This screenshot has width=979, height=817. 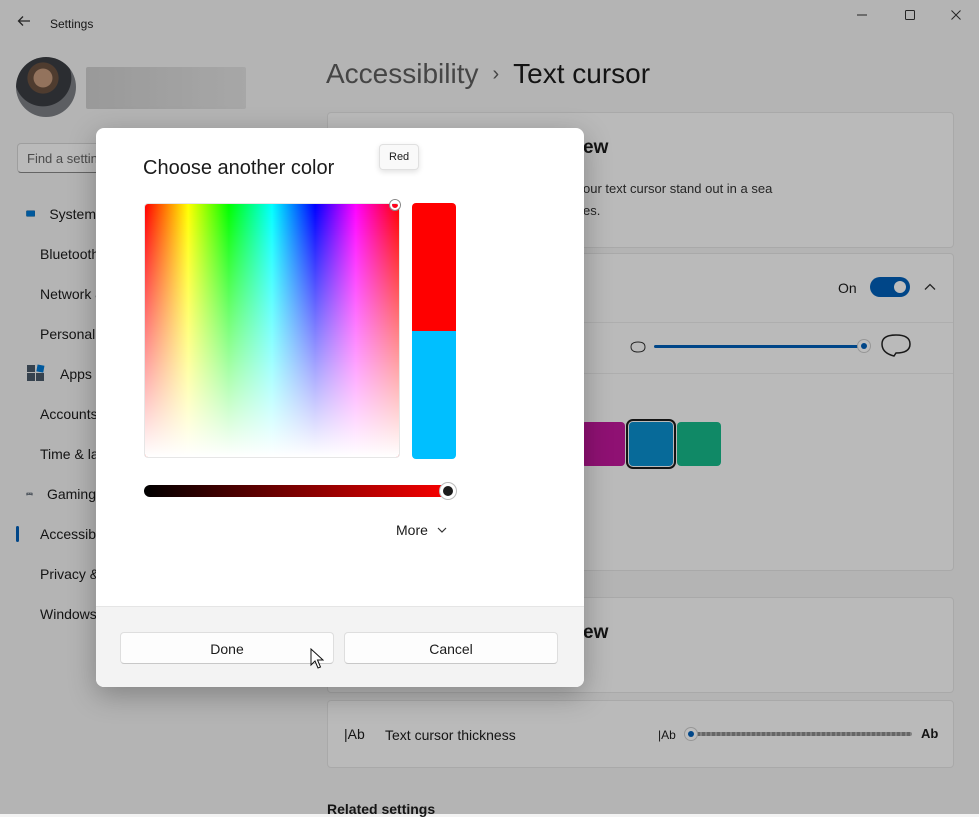 I want to click on previous-color-preview, so click(x=434, y=395).